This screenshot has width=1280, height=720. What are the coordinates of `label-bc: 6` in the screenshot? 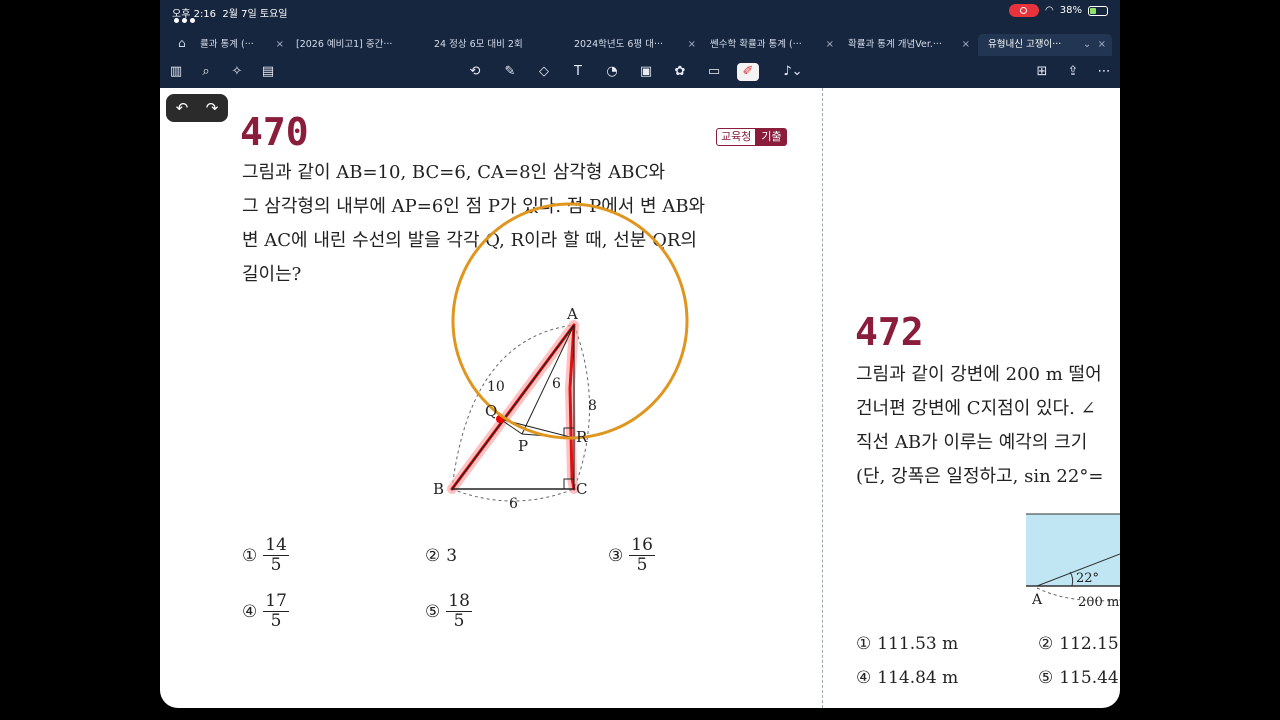 It's located at (513, 504).